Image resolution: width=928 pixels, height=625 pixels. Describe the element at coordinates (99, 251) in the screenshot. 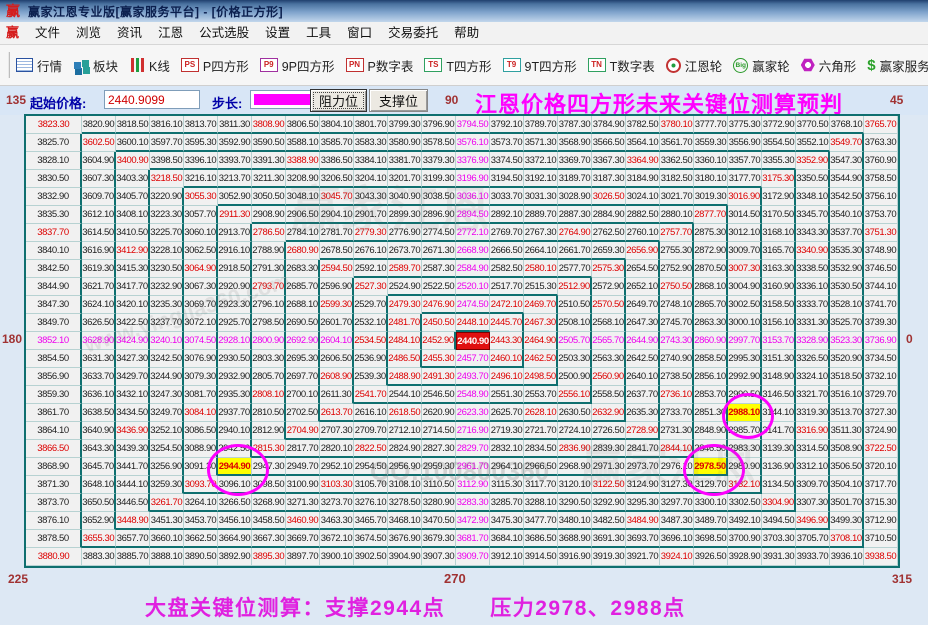

I see `grid-cell: 3616.90` at that location.